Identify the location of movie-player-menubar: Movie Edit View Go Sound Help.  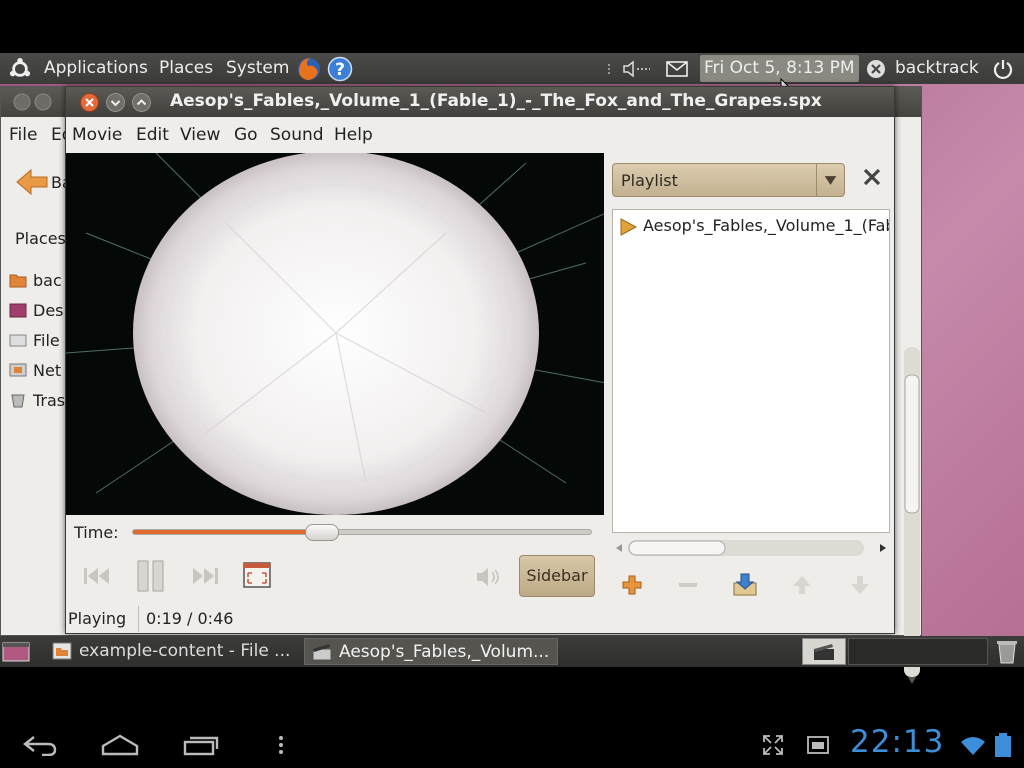
(480, 135).